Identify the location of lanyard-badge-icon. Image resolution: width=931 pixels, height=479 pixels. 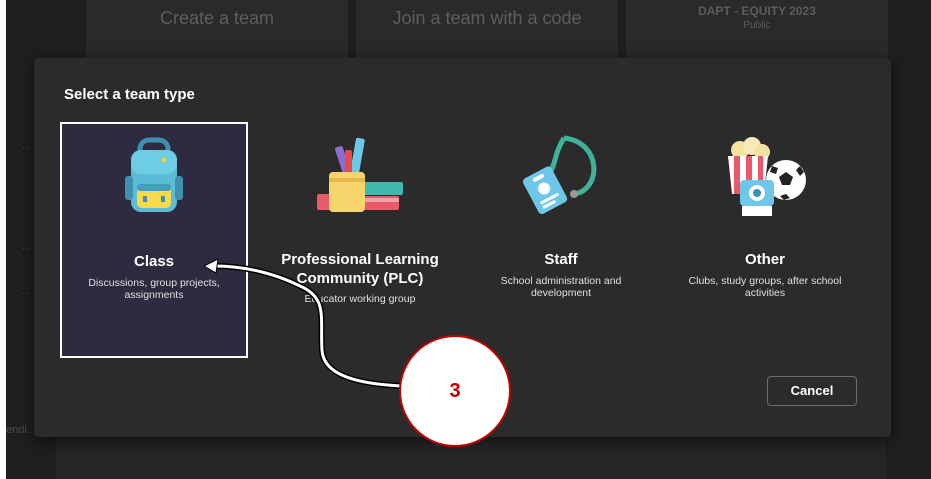
(559, 174).